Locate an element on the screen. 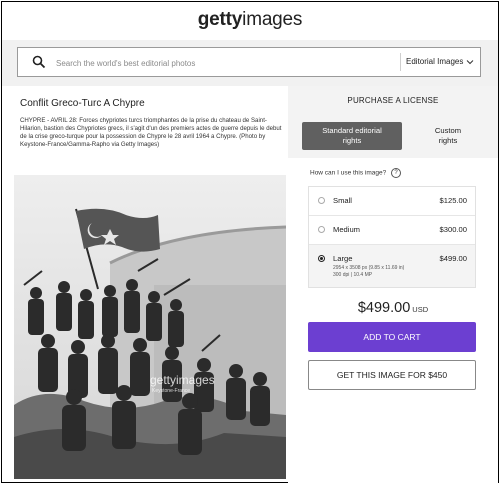 The height and width of the screenshot is (486, 502). help-icon: ? is located at coordinates (396, 173).